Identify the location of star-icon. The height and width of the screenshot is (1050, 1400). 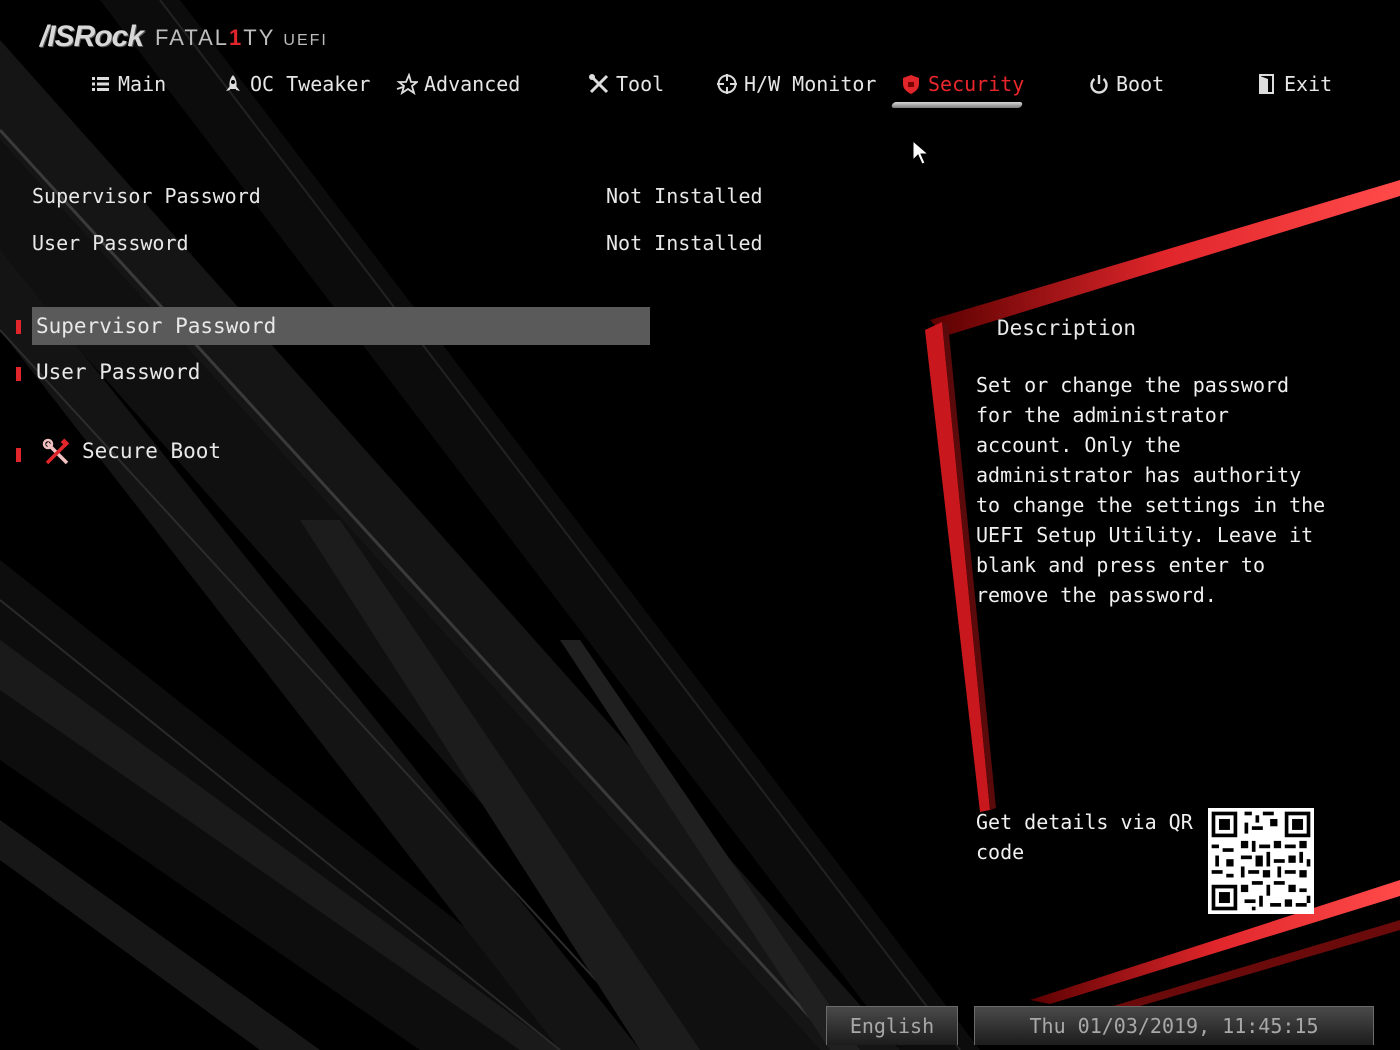
(407, 84).